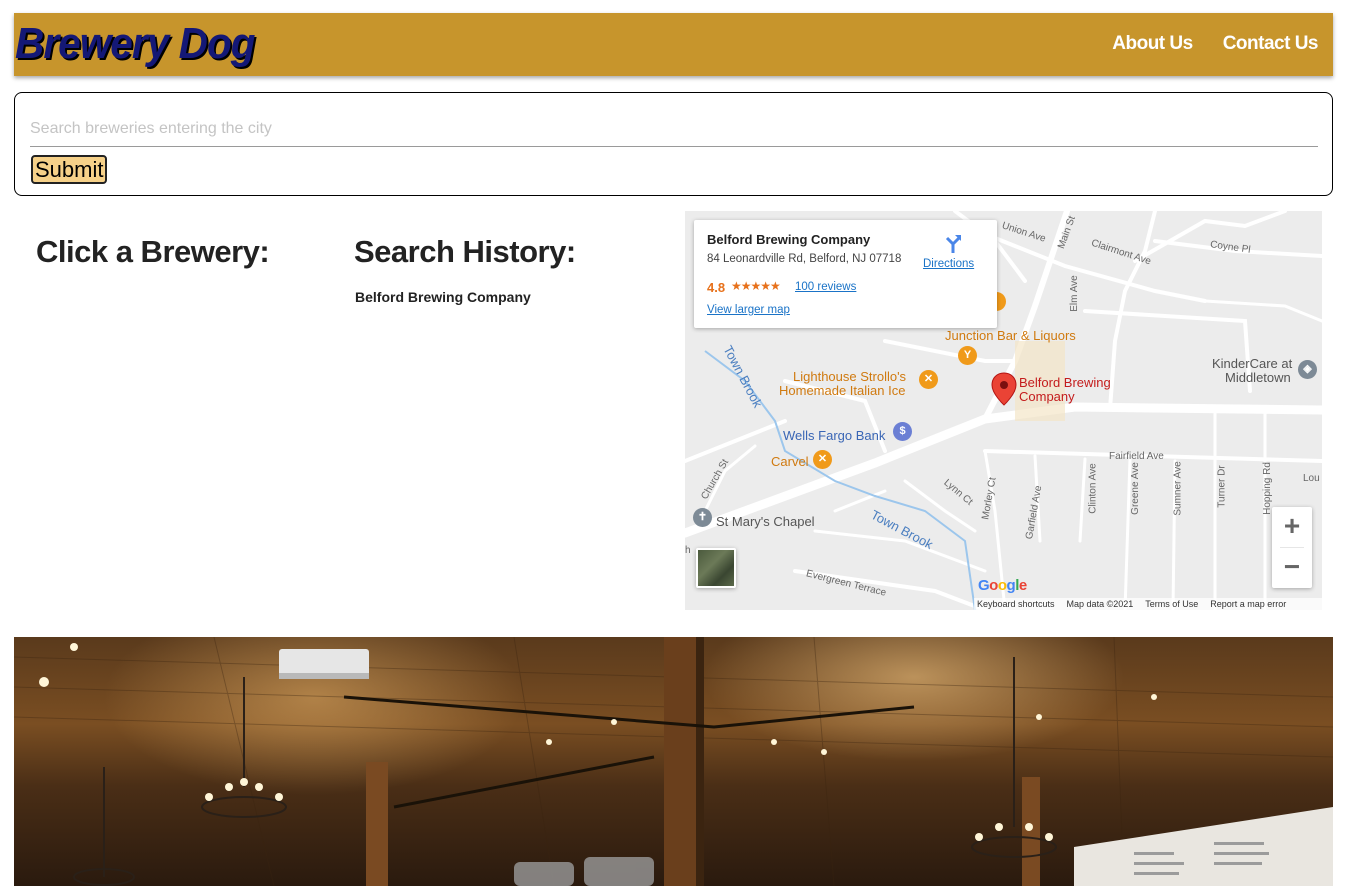  Describe the element at coordinates (716, 568) in the screenshot. I see `satellite-toggle-button` at that location.